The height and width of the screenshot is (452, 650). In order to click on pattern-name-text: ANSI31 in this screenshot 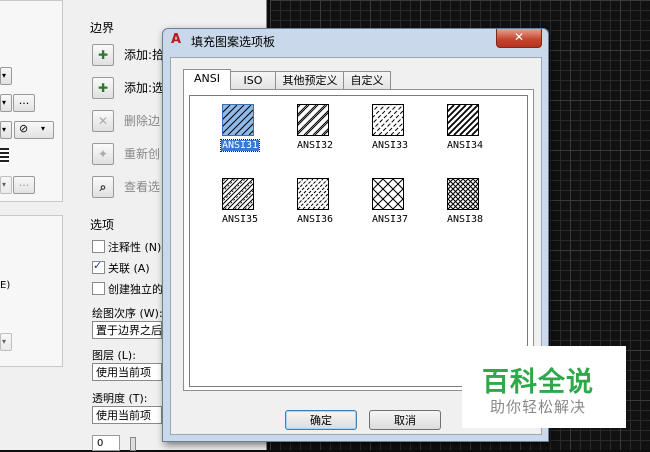, I will do `click(240, 145)`.